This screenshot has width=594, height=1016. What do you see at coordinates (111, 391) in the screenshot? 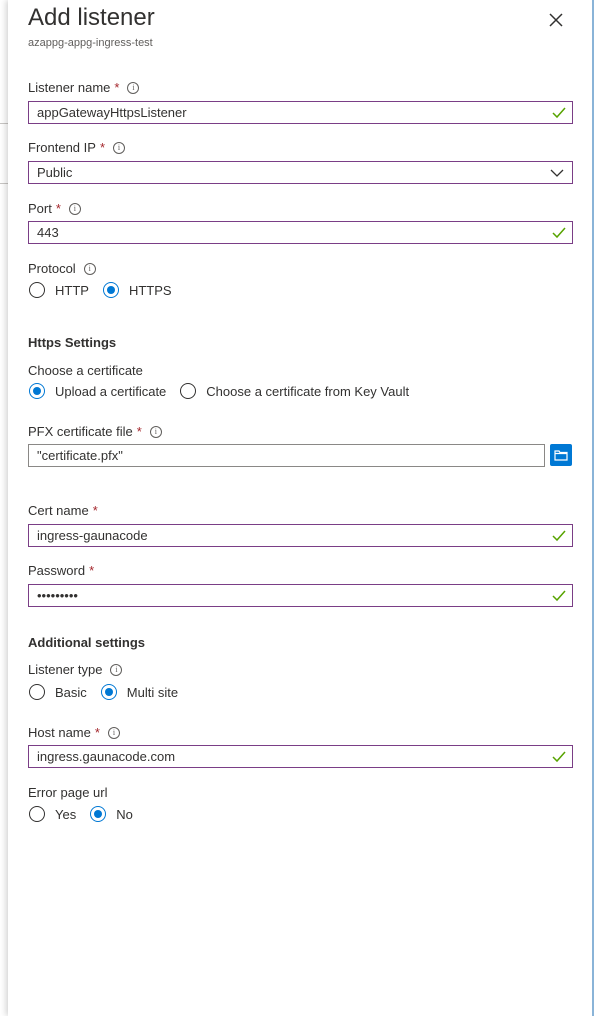
I see `radio-label: Upload a certificate` at bounding box center [111, 391].